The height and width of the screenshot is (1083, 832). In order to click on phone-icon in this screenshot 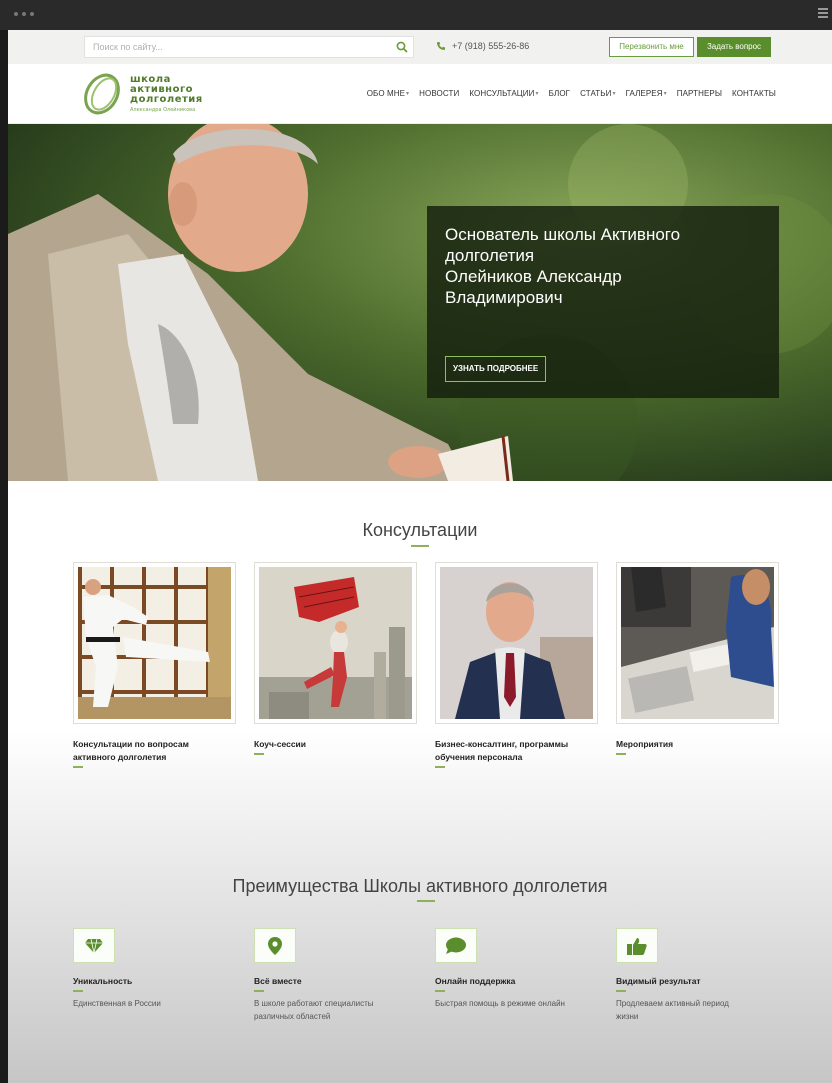, I will do `click(441, 46)`.